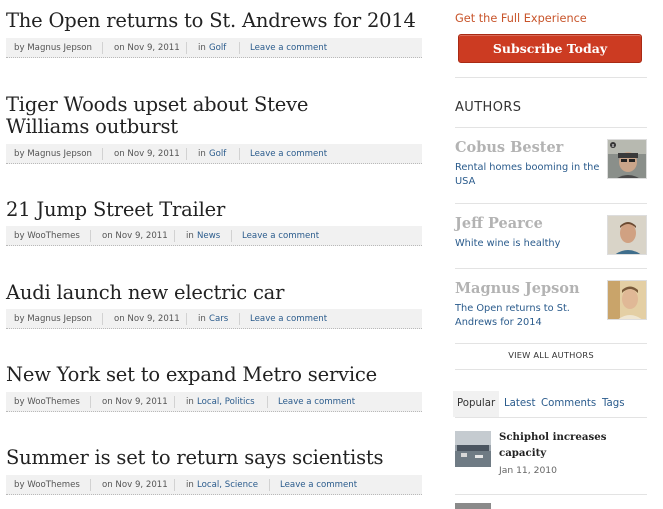 This screenshot has height=509, width=663. I want to click on avatar-image: x, so click(627, 159).